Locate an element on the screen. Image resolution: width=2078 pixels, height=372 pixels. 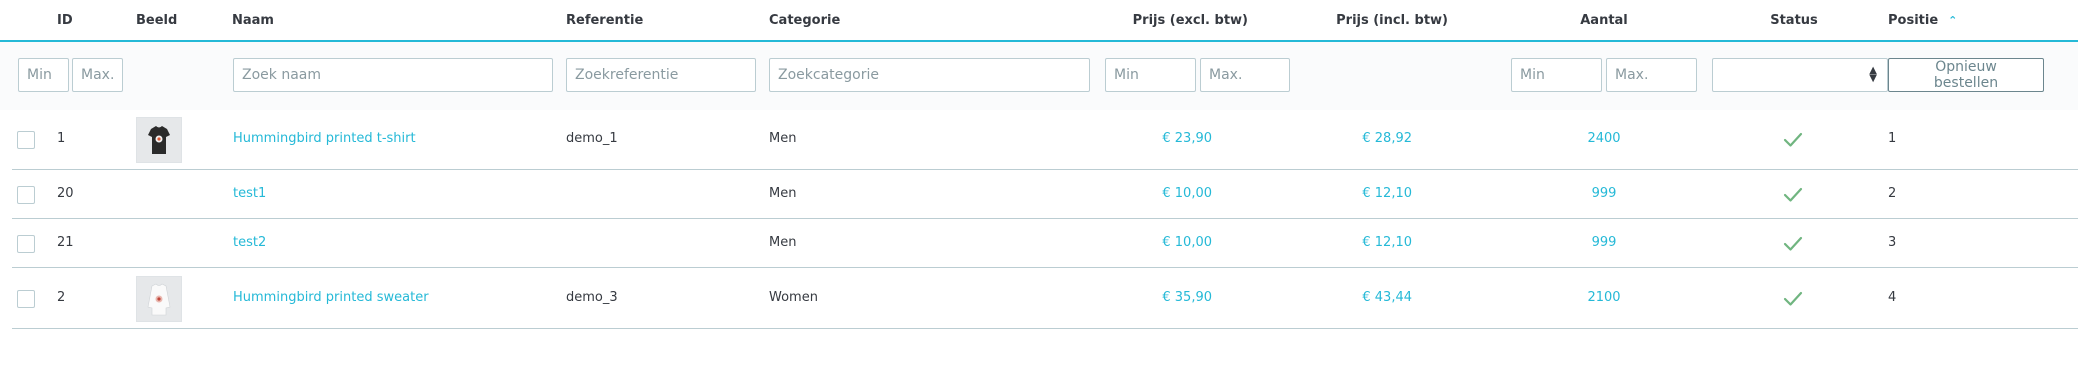
price-max-input is located at coordinates (1245, 75).